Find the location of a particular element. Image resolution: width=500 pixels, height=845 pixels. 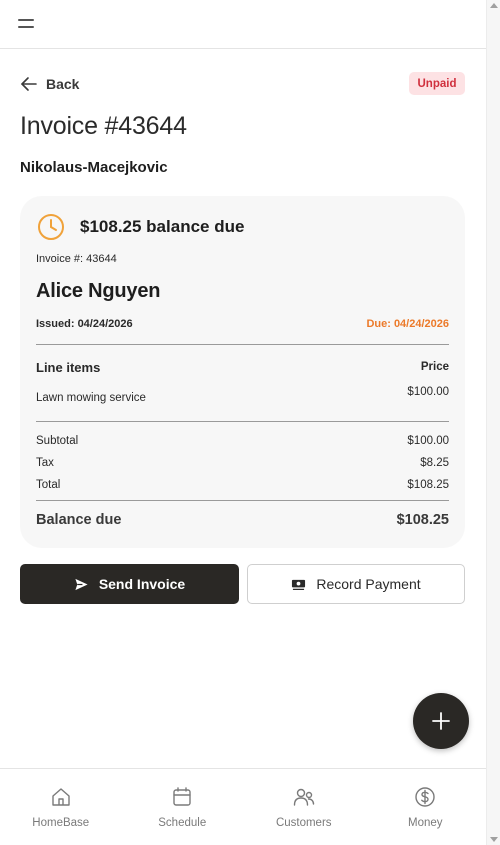

tax-label: Tax is located at coordinates (45, 463).